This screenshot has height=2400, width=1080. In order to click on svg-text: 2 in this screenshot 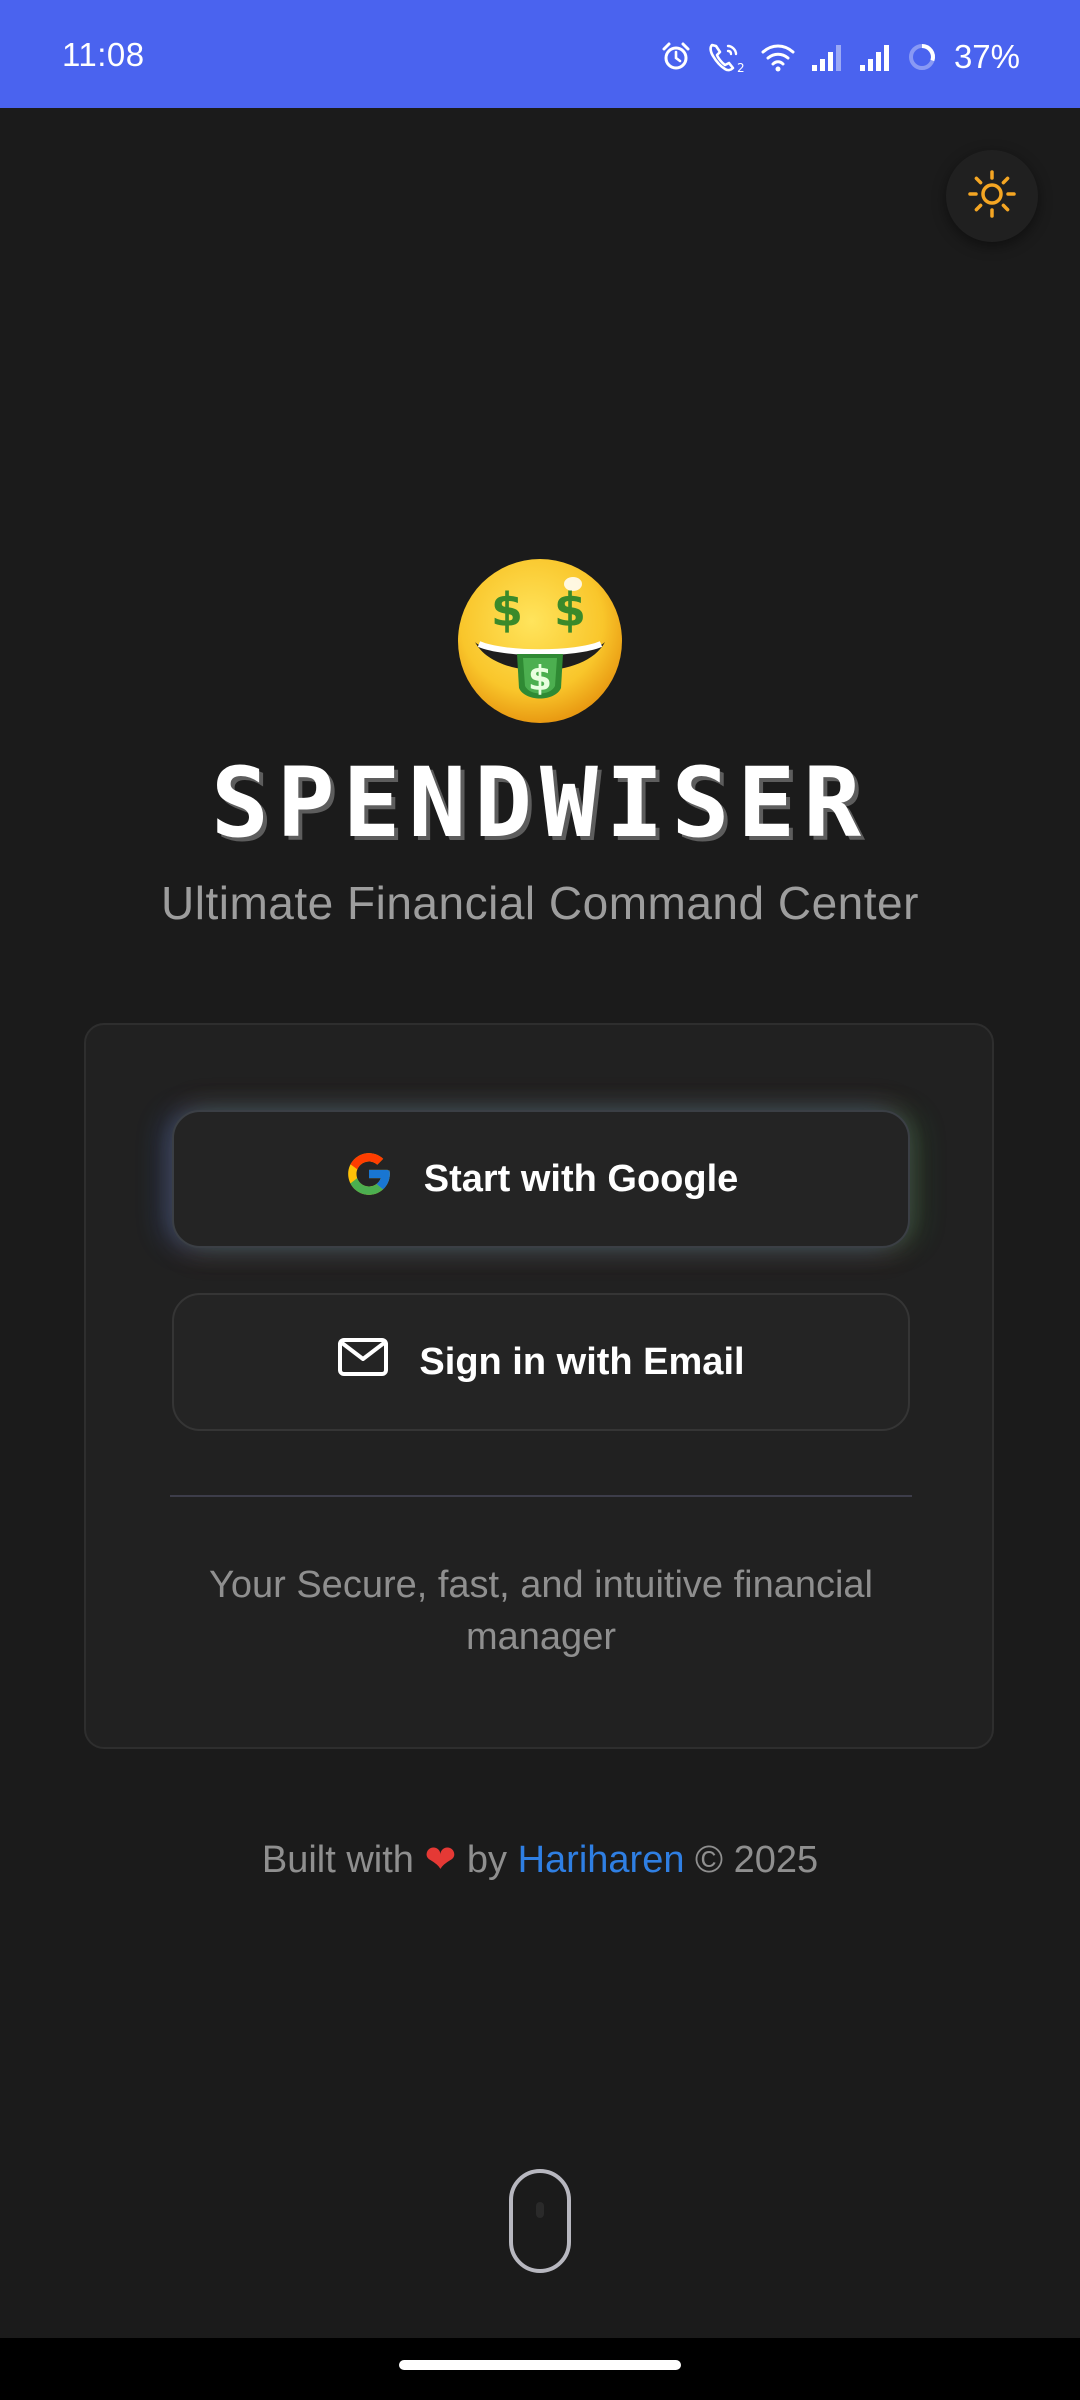, I will do `click(741, 67)`.